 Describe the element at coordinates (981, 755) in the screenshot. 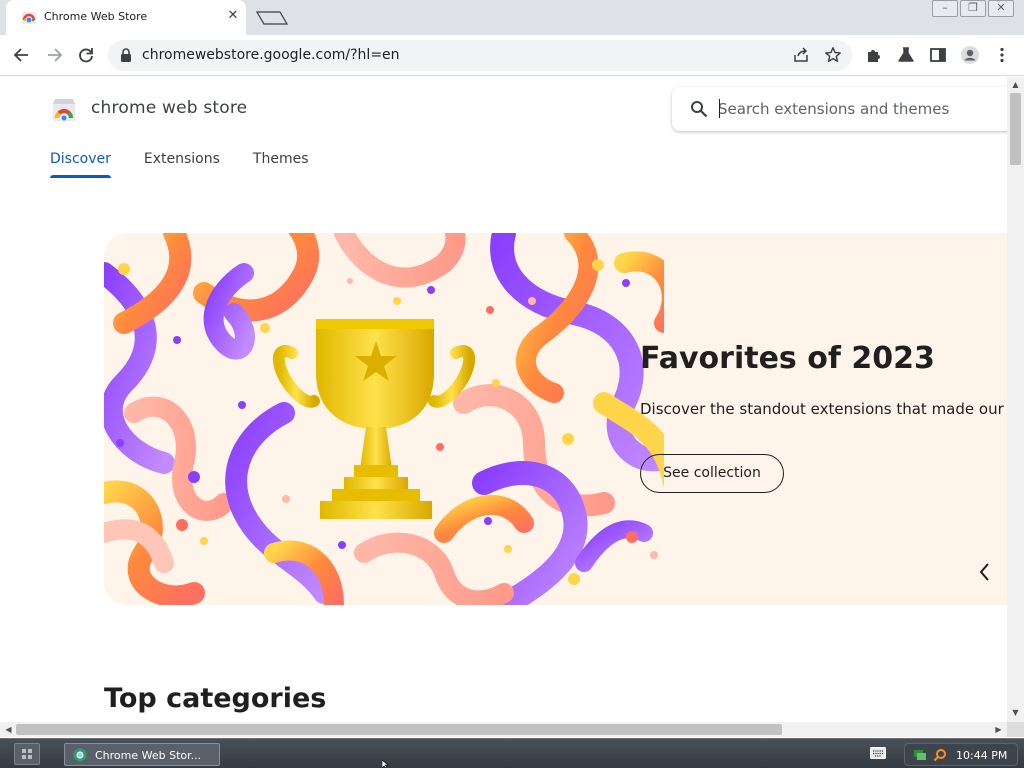

I see `clock: 10:44 PM` at that location.